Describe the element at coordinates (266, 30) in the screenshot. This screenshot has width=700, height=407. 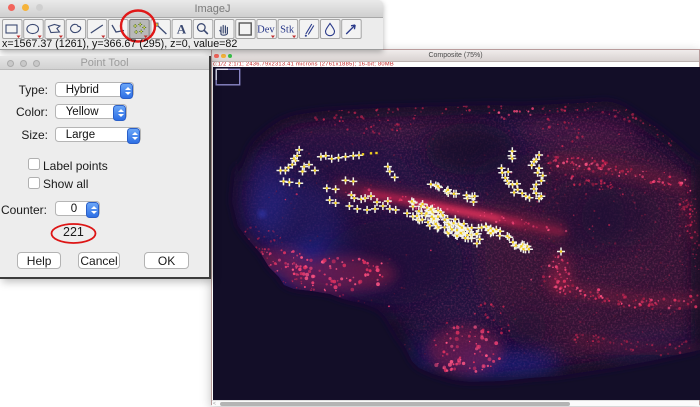
I see `svg-text: Dev` at that location.